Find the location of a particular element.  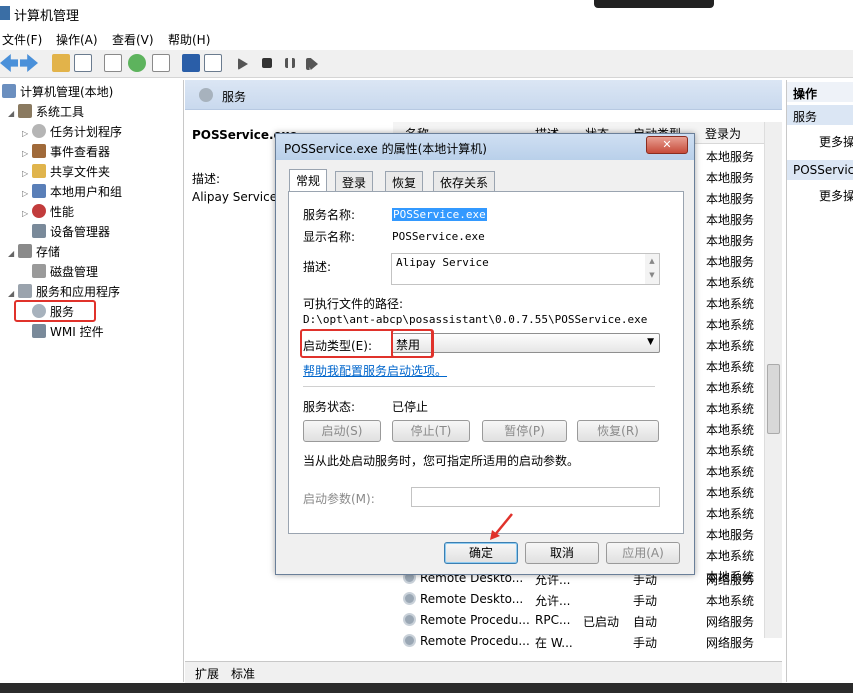

menu-view: 查看(V) is located at coordinates (133, 39).